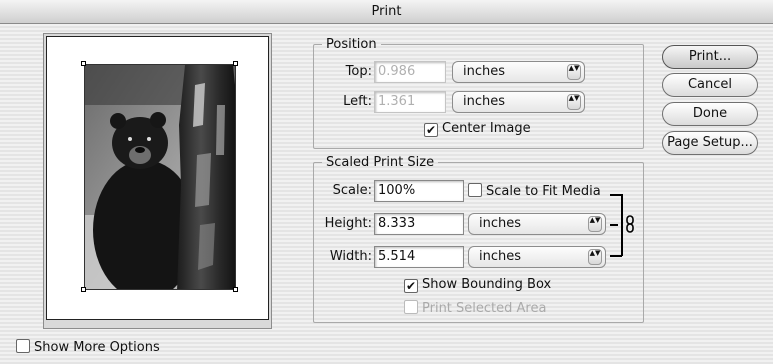 The width and height of the screenshot is (773, 364). I want to click on left-field: 1.361, so click(410, 102).